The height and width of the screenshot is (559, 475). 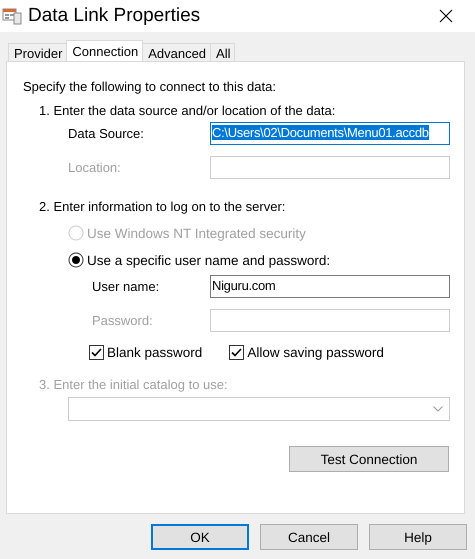 I want to click on window-title: Data Link Properties, so click(x=115, y=16).